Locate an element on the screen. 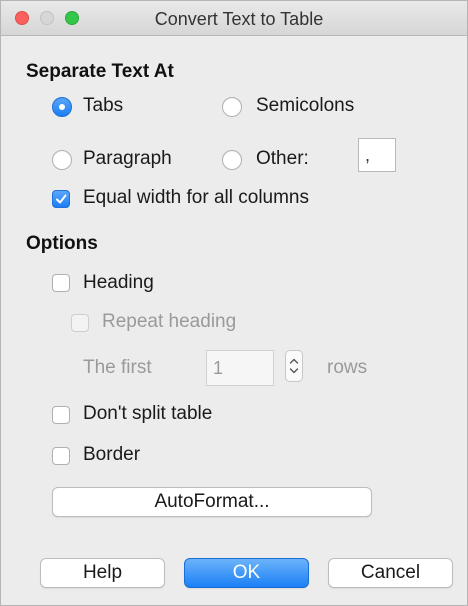  paragraph-radio is located at coordinates (62, 160).